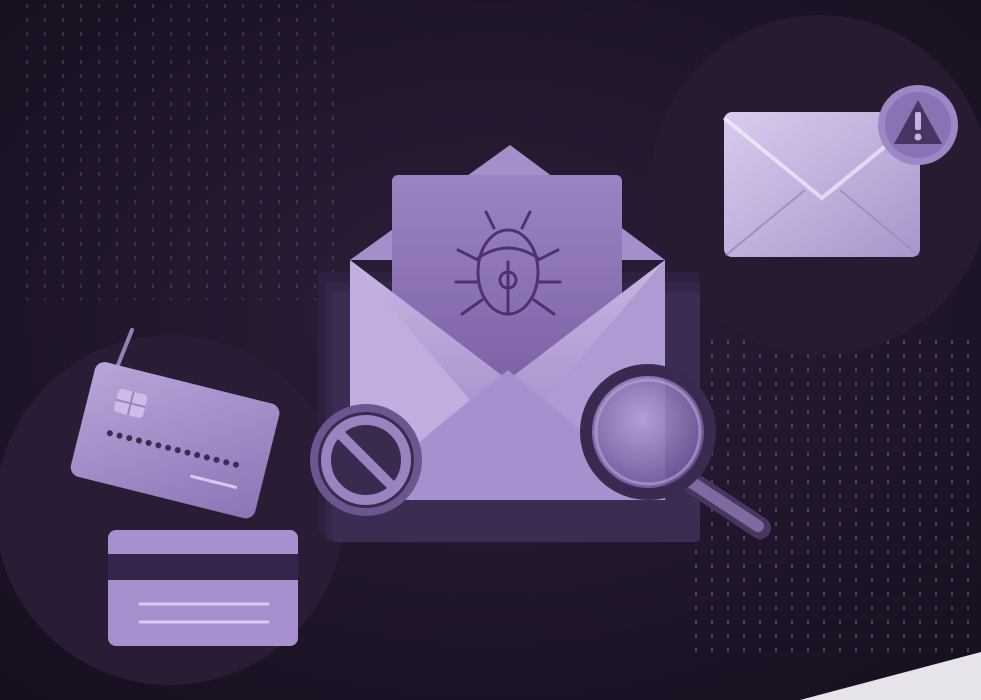 This screenshot has height=700, width=981. I want to click on credit-card-back-icon, so click(203, 588).